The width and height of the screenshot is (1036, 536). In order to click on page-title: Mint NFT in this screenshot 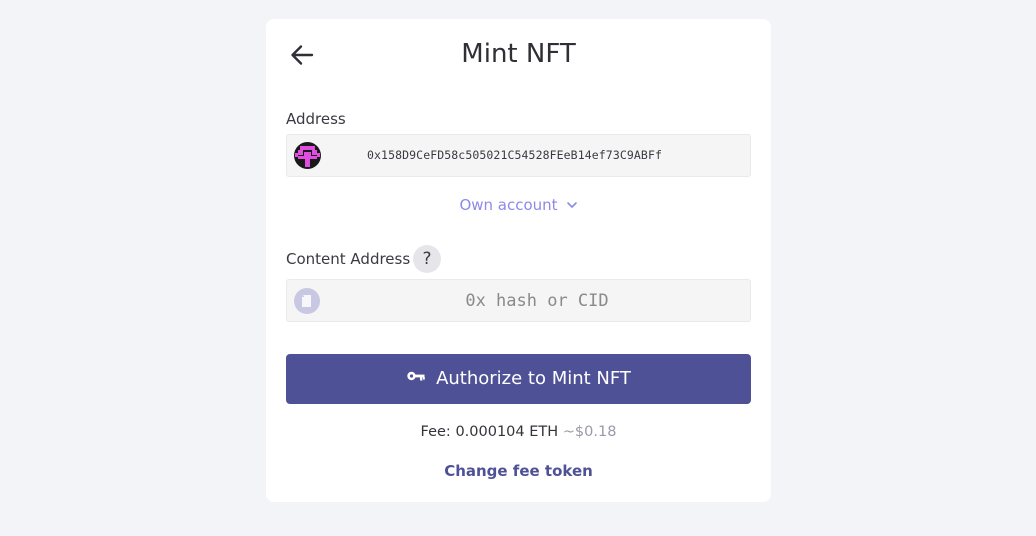, I will do `click(518, 54)`.